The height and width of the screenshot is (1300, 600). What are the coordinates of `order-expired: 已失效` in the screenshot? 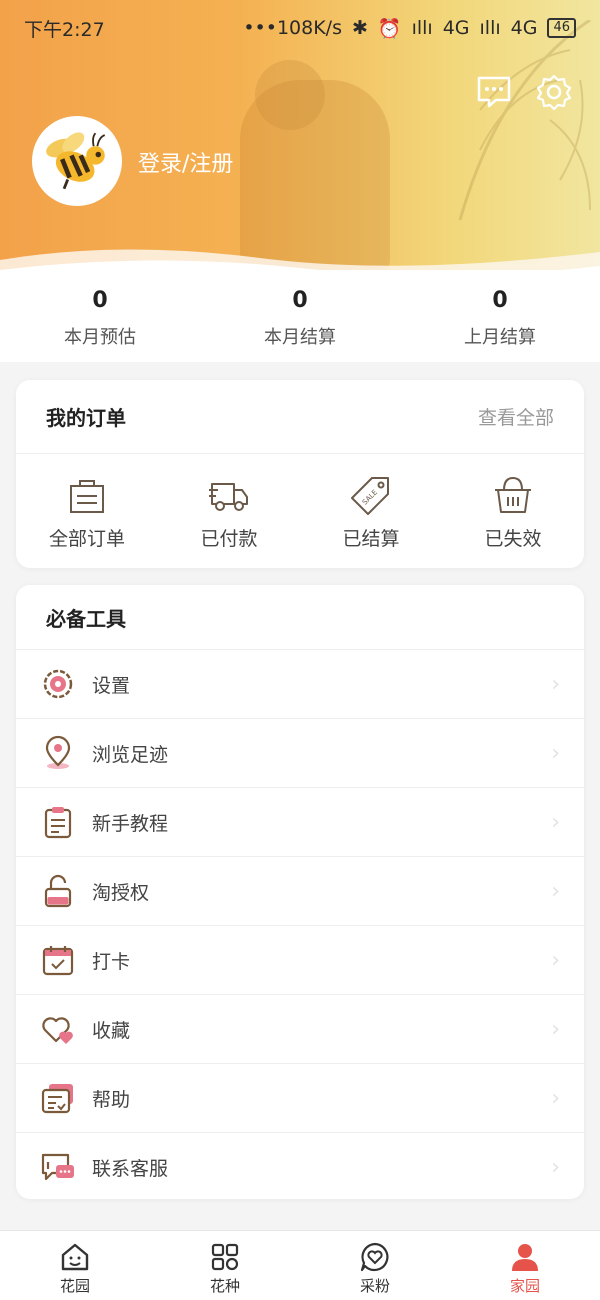 It's located at (513, 511).